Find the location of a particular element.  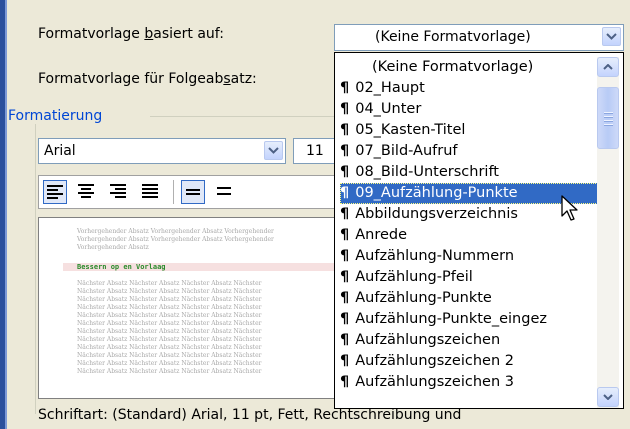

list-item: ¶ 02_Haupt is located at coordinates (469, 88).